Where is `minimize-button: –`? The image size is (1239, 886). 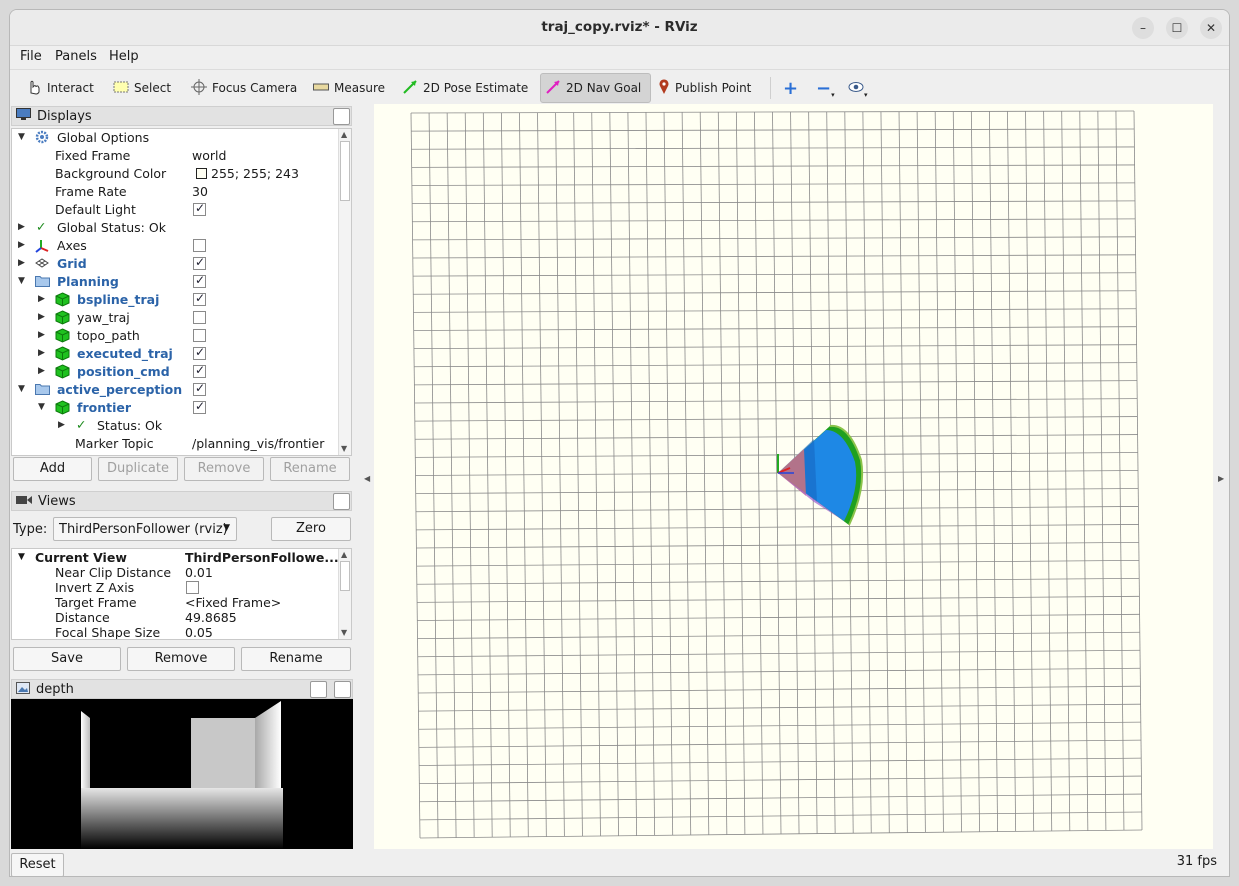
minimize-button: – is located at coordinates (1143, 28).